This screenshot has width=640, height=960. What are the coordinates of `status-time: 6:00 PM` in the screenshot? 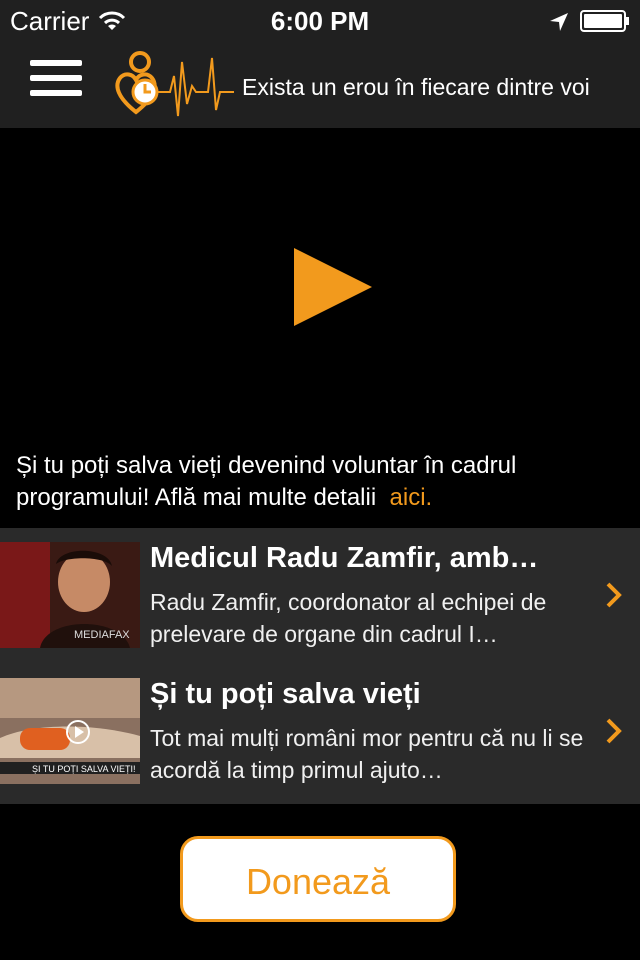 It's located at (320, 21).